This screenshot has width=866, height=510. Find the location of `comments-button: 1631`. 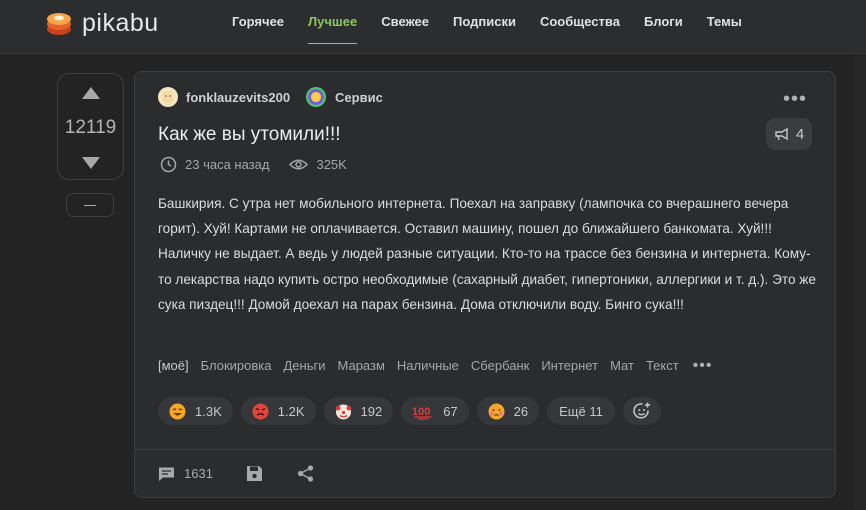

comments-button: 1631 is located at coordinates (185, 474).